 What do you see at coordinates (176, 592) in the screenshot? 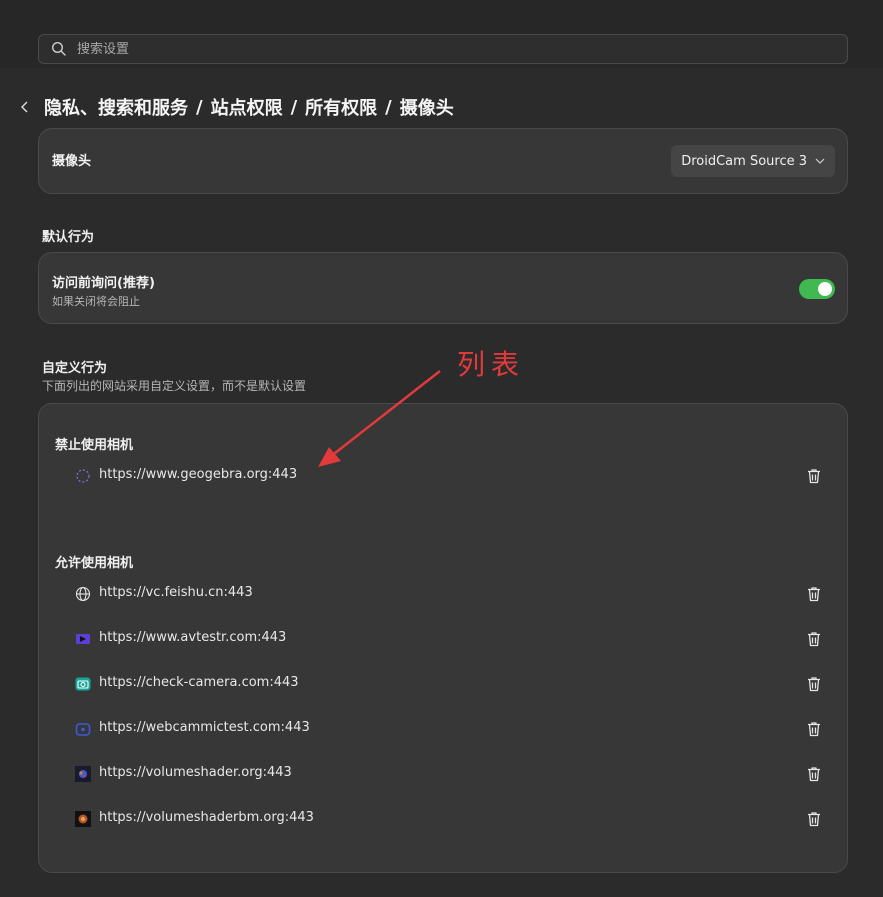
I see `site-url: https://vc.feishu.cn:443` at bounding box center [176, 592].